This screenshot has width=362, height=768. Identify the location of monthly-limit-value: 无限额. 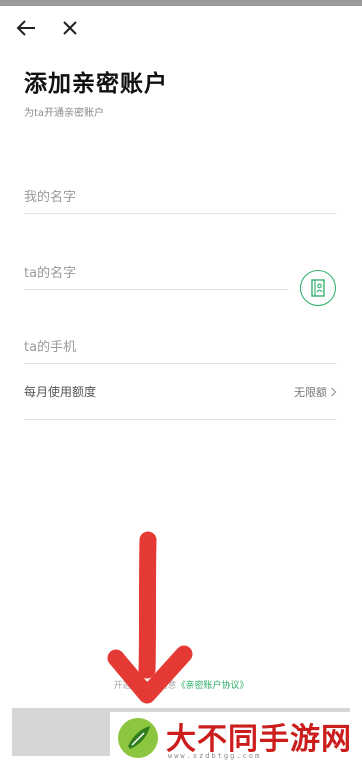
(310, 392).